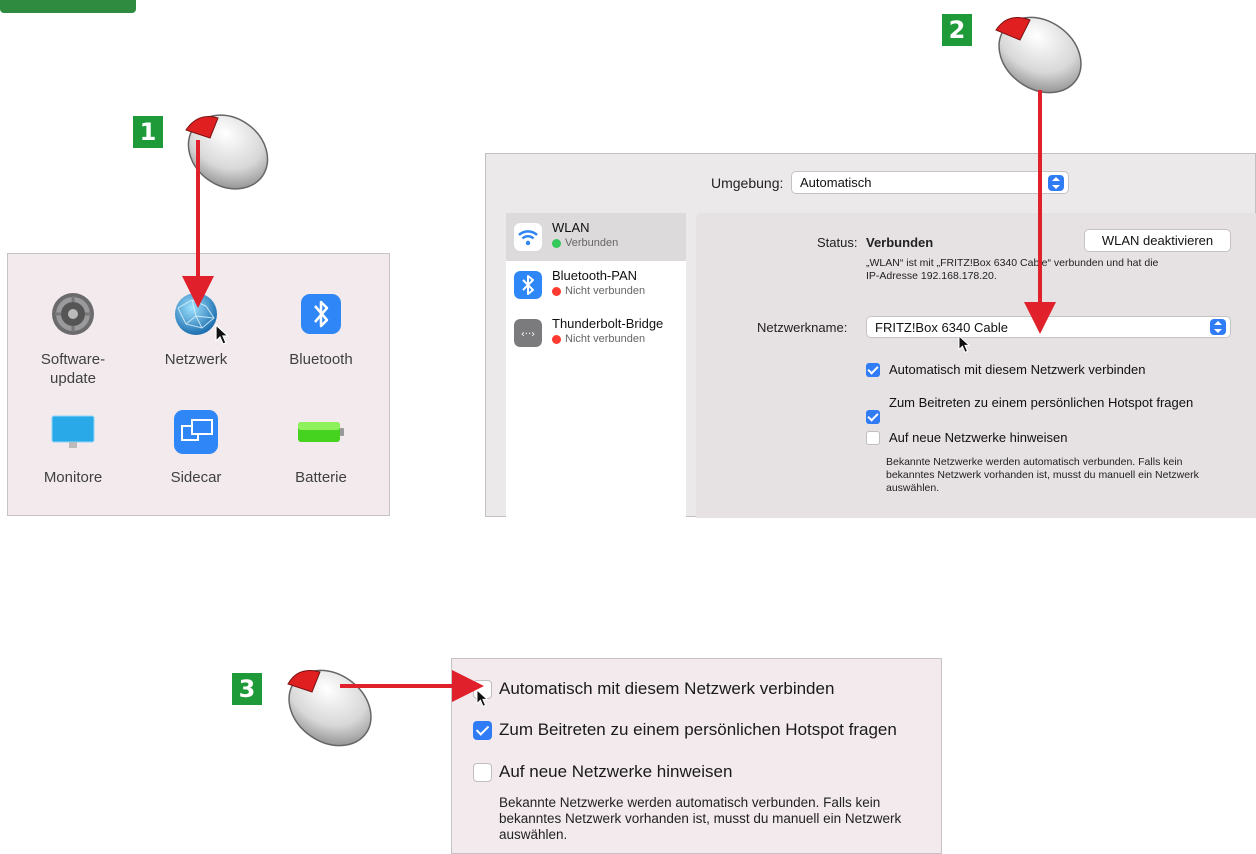 The height and width of the screenshot is (854, 1256). Describe the element at coordinates (73, 431) in the screenshot. I see `monitor-icon` at that location.